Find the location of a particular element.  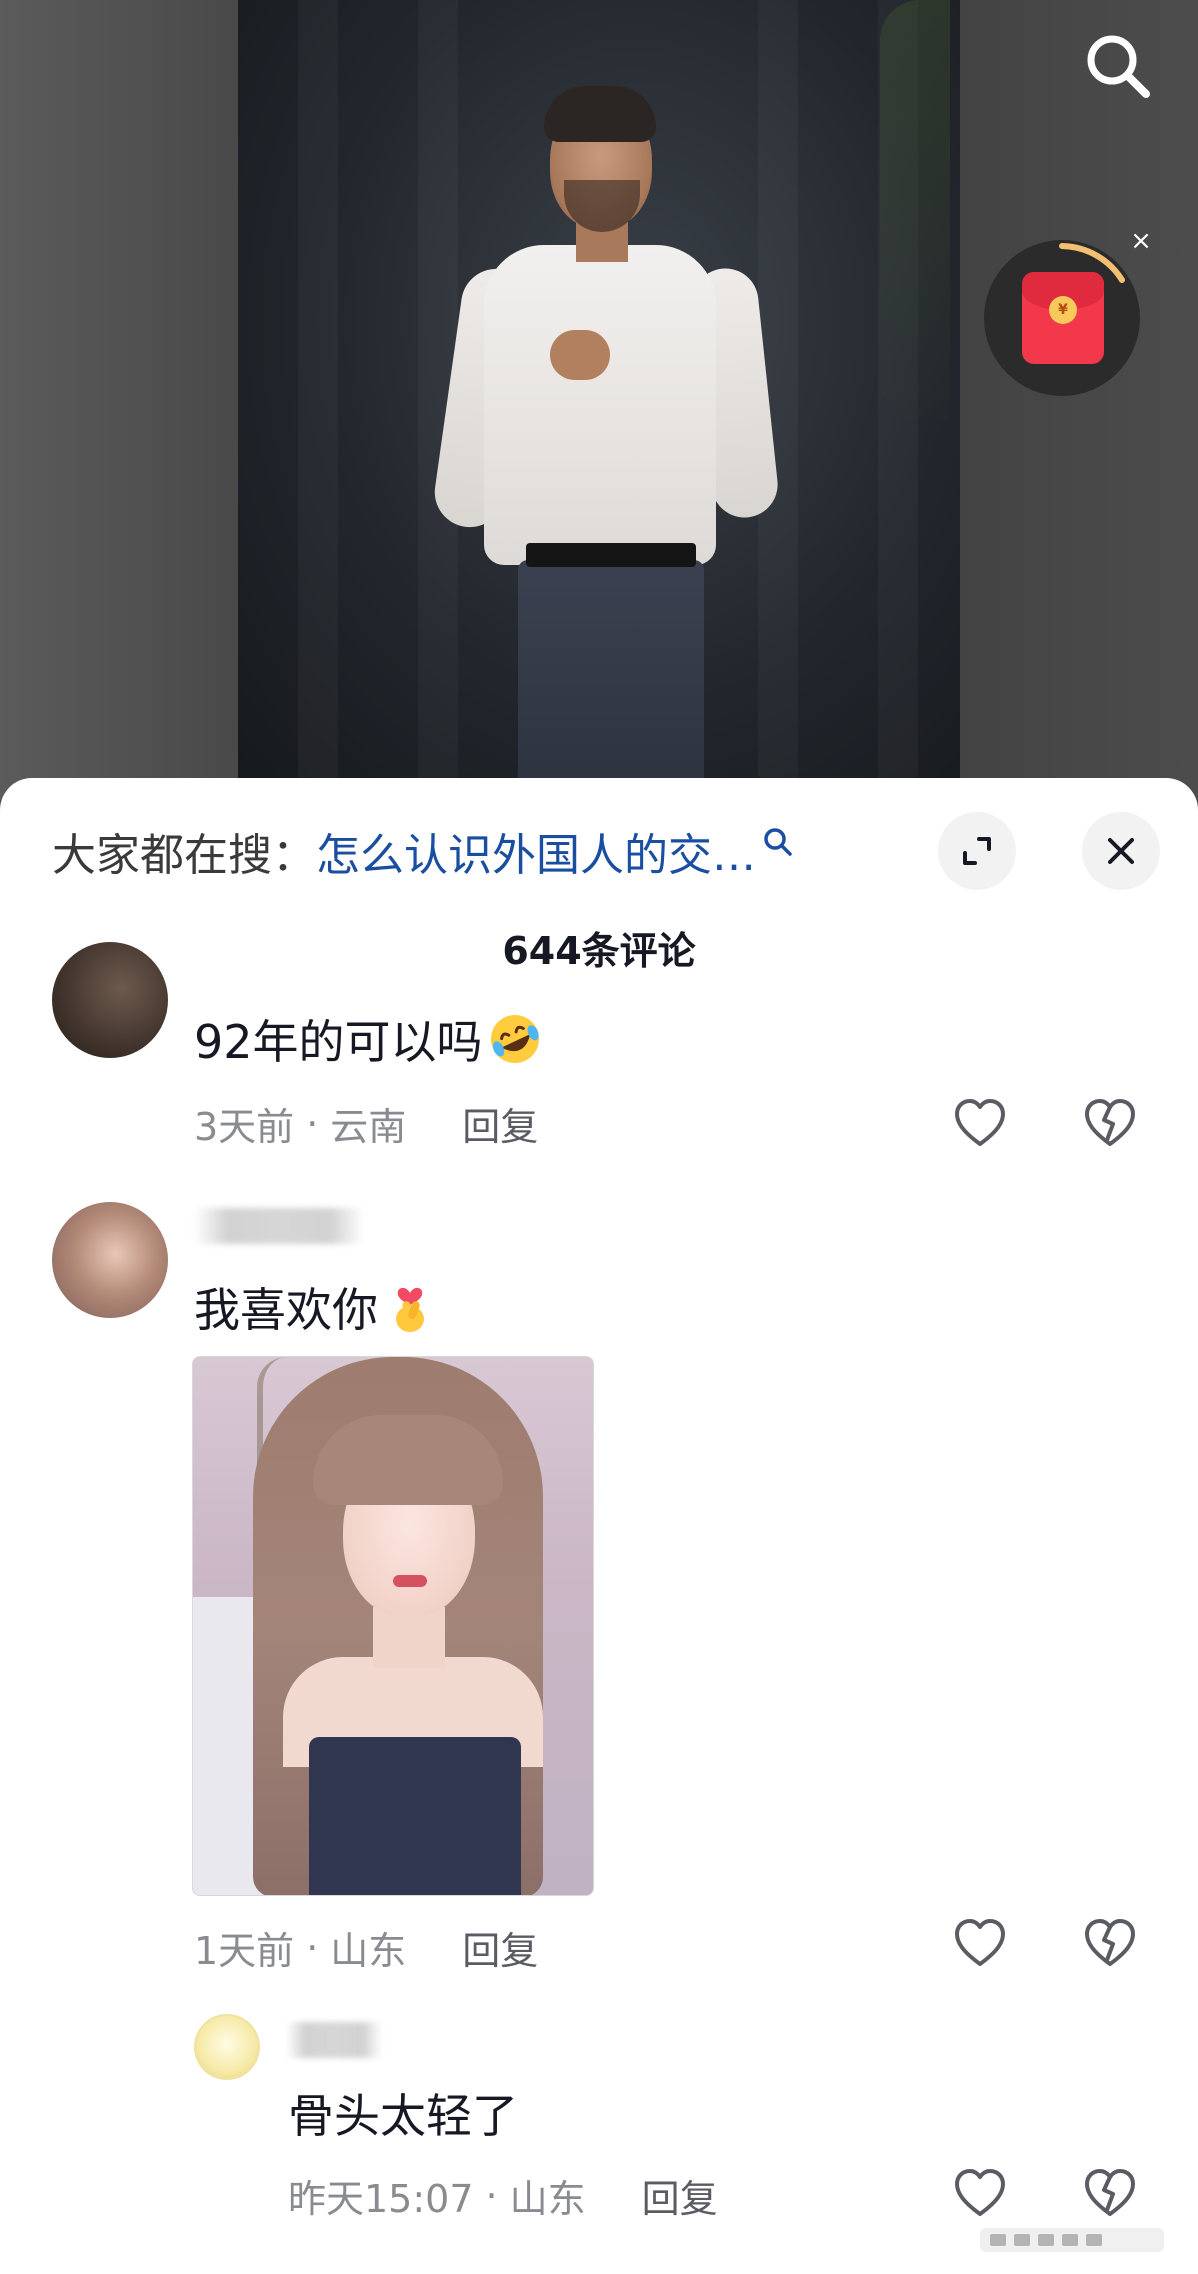

close-icon is located at coordinates (1121, 851).